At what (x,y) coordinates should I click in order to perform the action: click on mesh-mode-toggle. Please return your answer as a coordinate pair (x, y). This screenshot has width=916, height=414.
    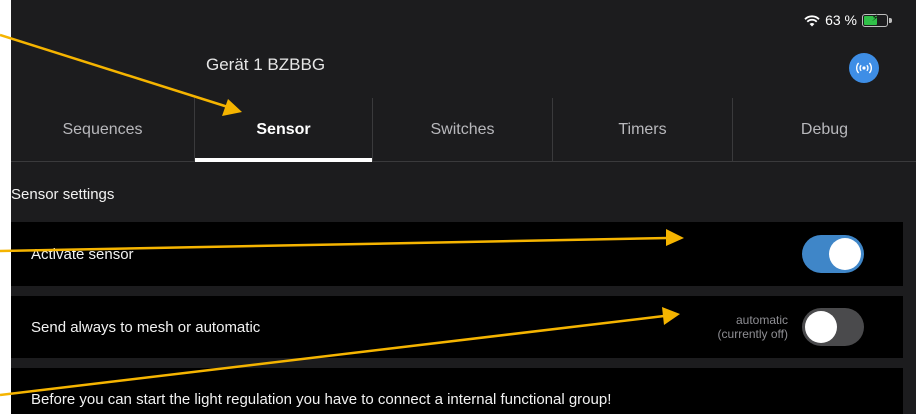
    Looking at the image, I should click on (833, 327).